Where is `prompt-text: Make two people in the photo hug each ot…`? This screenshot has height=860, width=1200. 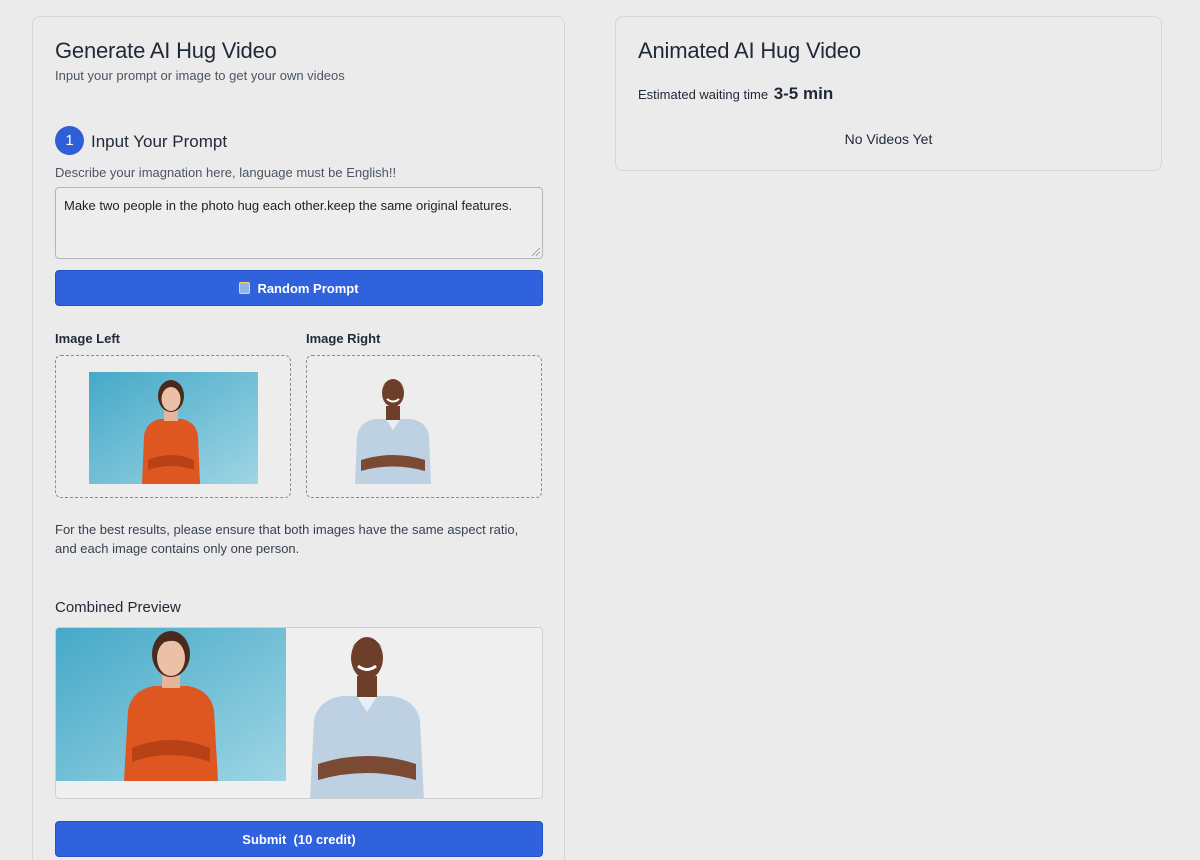 prompt-text: Make two people in the photo hug each ot… is located at coordinates (288, 205).